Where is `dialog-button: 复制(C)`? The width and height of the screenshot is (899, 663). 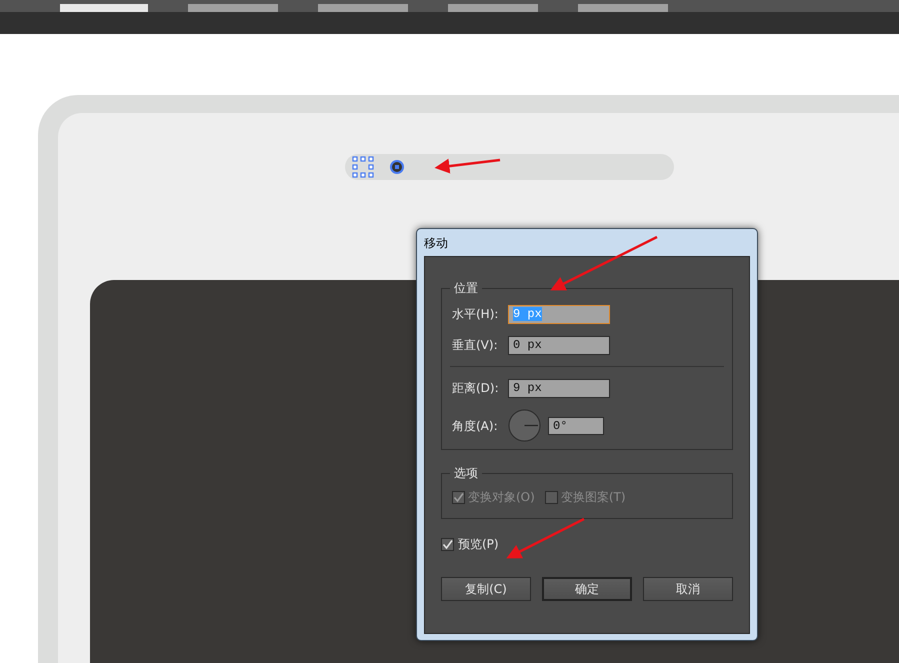
dialog-button: 复制(C) is located at coordinates (486, 589).